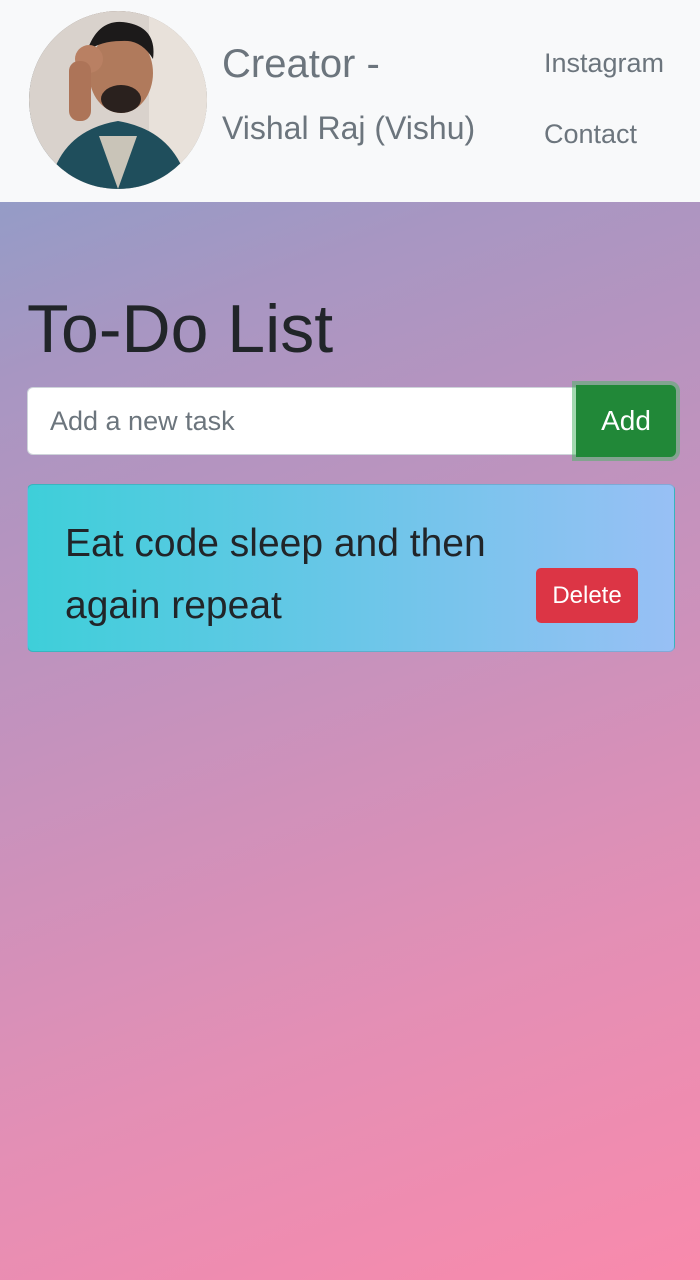 Image resolution: width=700 pixels, height=1280 pixels. I want to click on nav-link-instagram: Instagram, so click(604, 63).